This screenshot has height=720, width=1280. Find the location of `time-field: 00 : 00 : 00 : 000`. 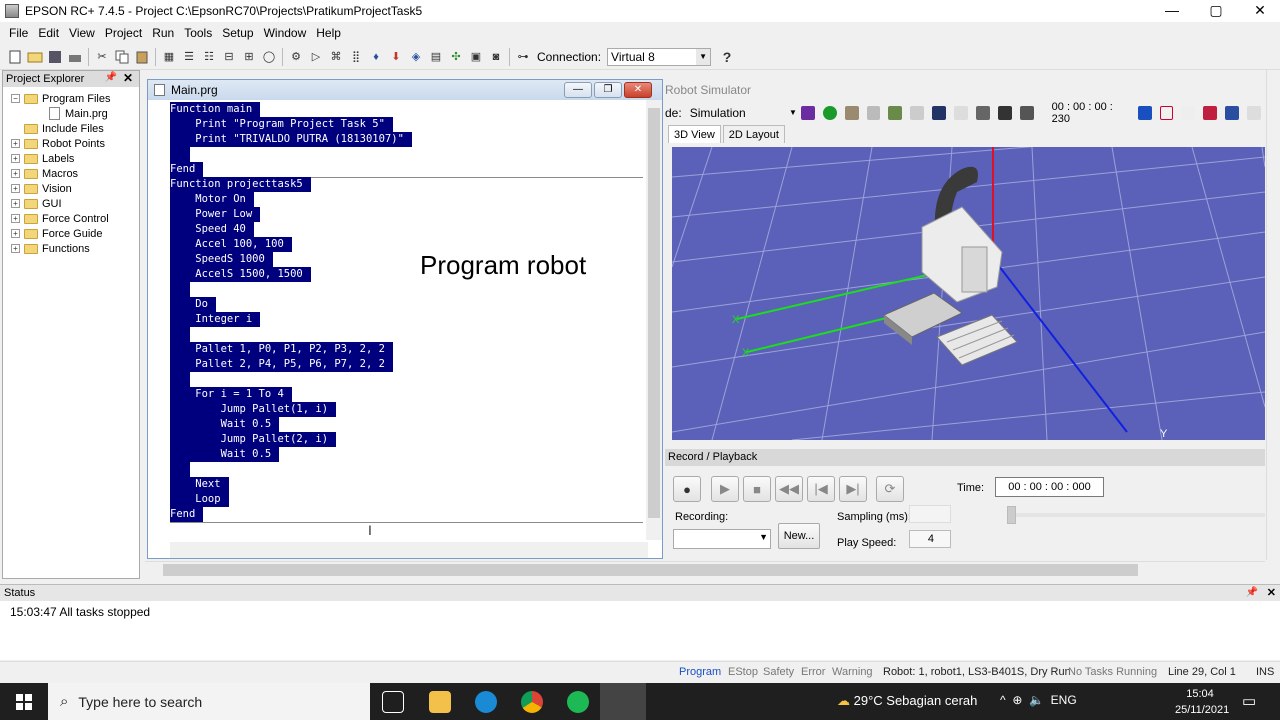

time-field: 00 : 00 : 00 : 000 is located at coordinates (1049, 487).